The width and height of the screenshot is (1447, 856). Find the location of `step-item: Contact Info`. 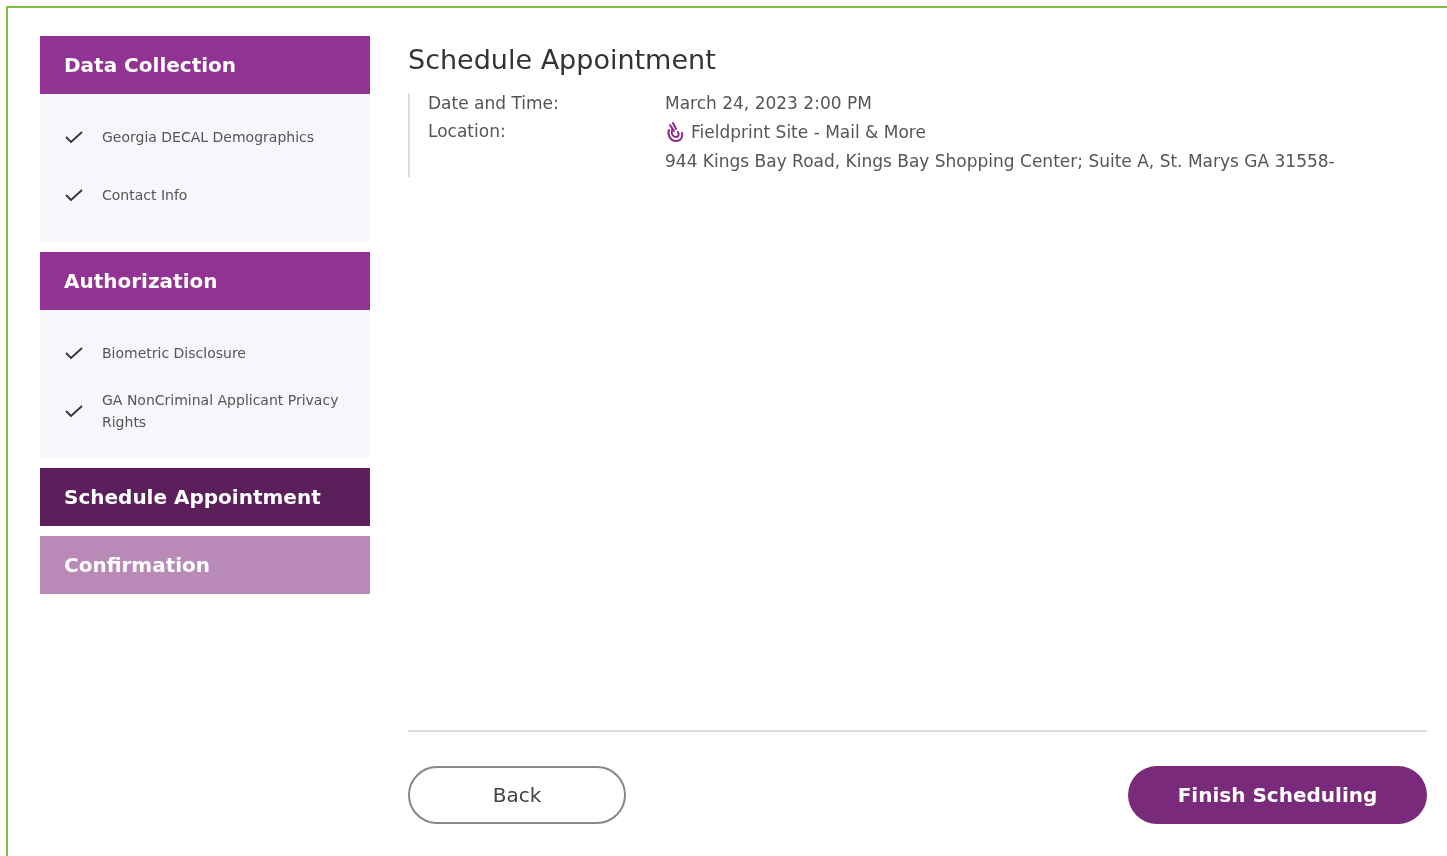

step-item: Contact Info is located at coordinates (145, 195).